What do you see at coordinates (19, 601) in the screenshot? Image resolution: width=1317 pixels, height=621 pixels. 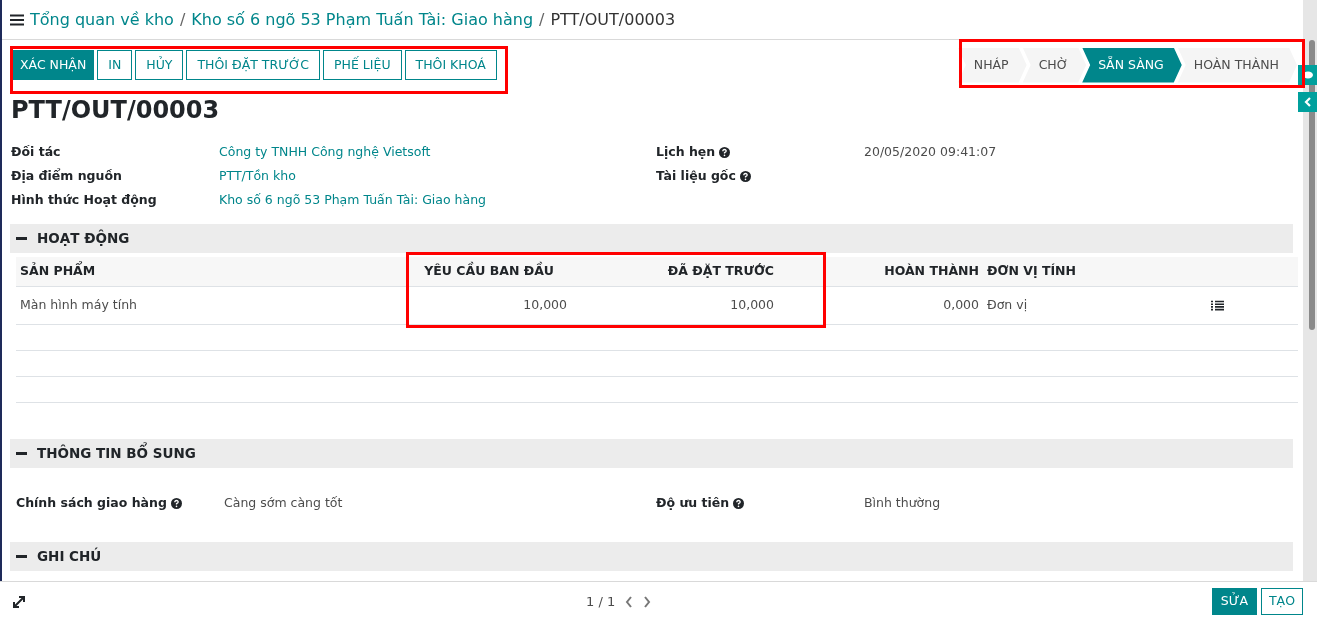 I see `expand-icon` at bounding box center [19, 601].